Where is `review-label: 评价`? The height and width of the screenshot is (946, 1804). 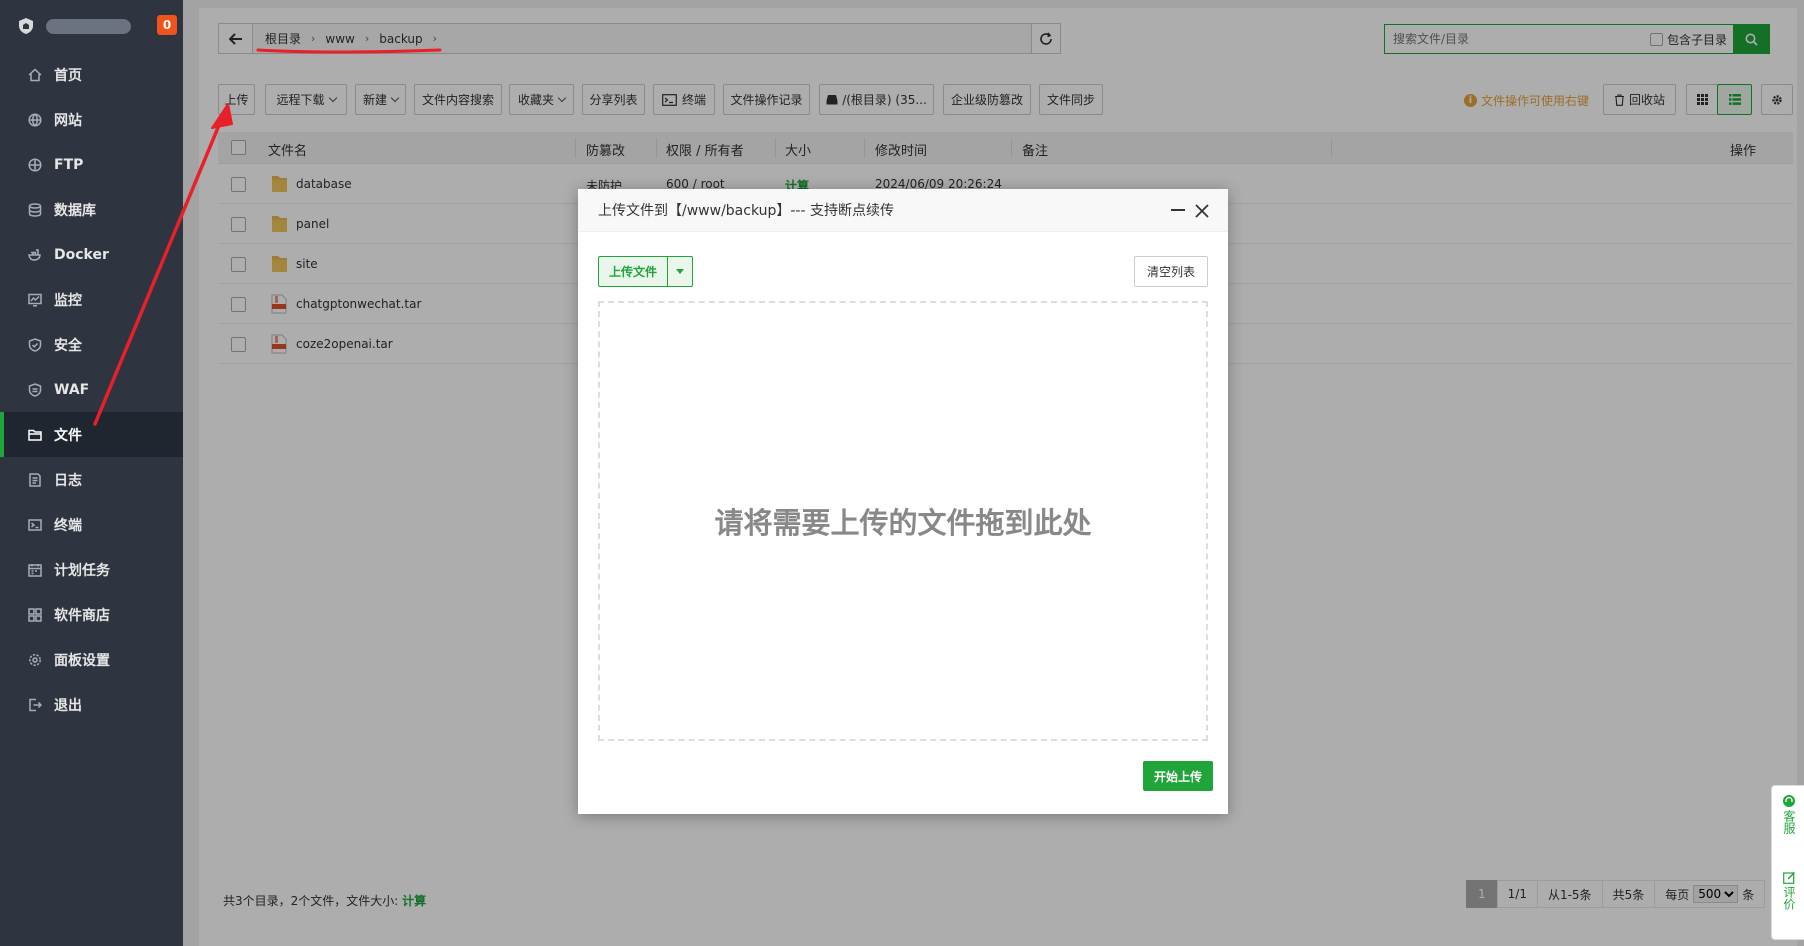 review-label: 评价 is located at coordinates (1789, 898).